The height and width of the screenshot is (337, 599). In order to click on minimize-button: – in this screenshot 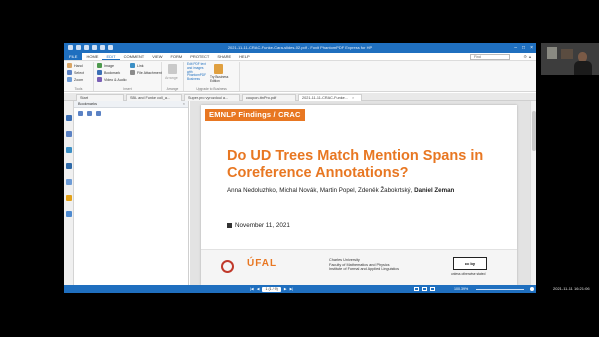, I will do `click(515, 48)`.